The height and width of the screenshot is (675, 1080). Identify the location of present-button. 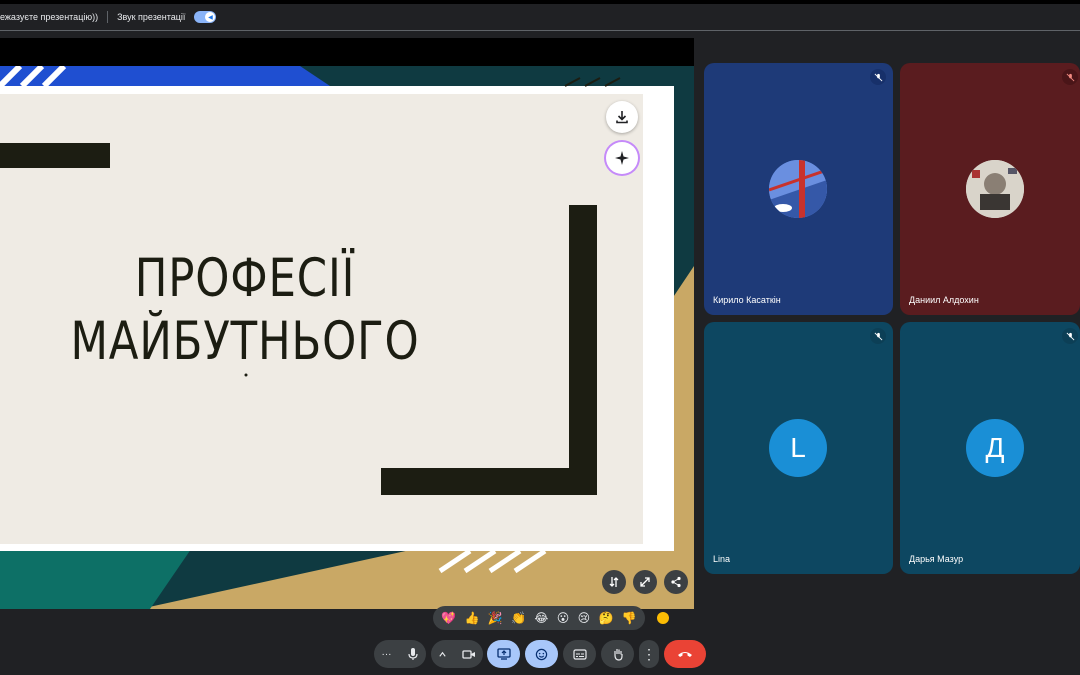
(503, 654).